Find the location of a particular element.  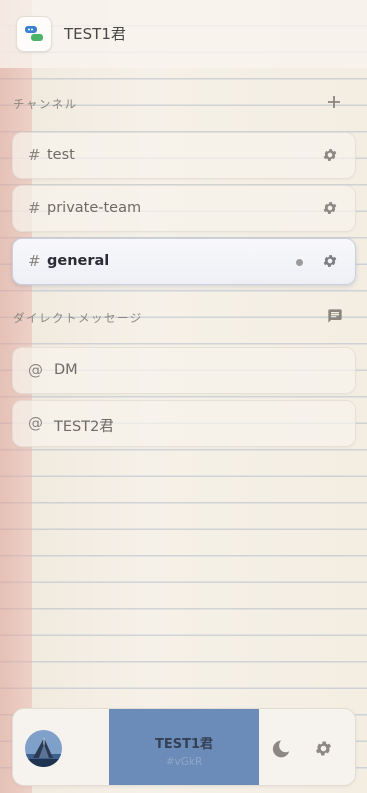

chat-bubbles-icon is located at coordinates (34, 34).